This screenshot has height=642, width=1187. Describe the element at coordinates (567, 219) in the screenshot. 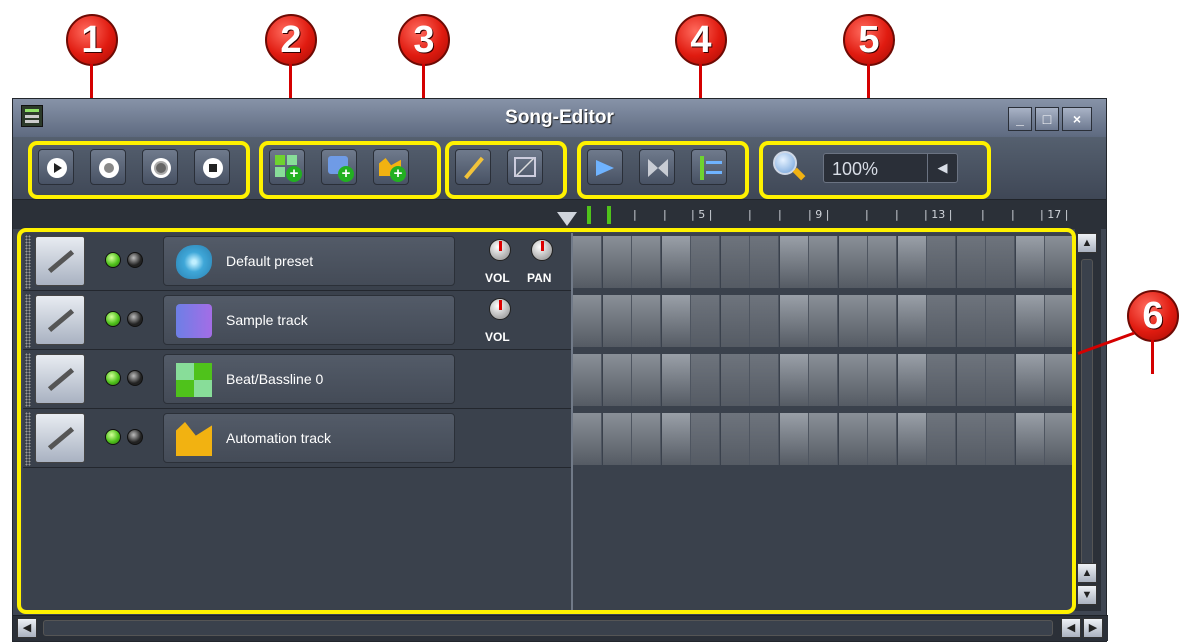

I see `position-marker-icon` at that location.